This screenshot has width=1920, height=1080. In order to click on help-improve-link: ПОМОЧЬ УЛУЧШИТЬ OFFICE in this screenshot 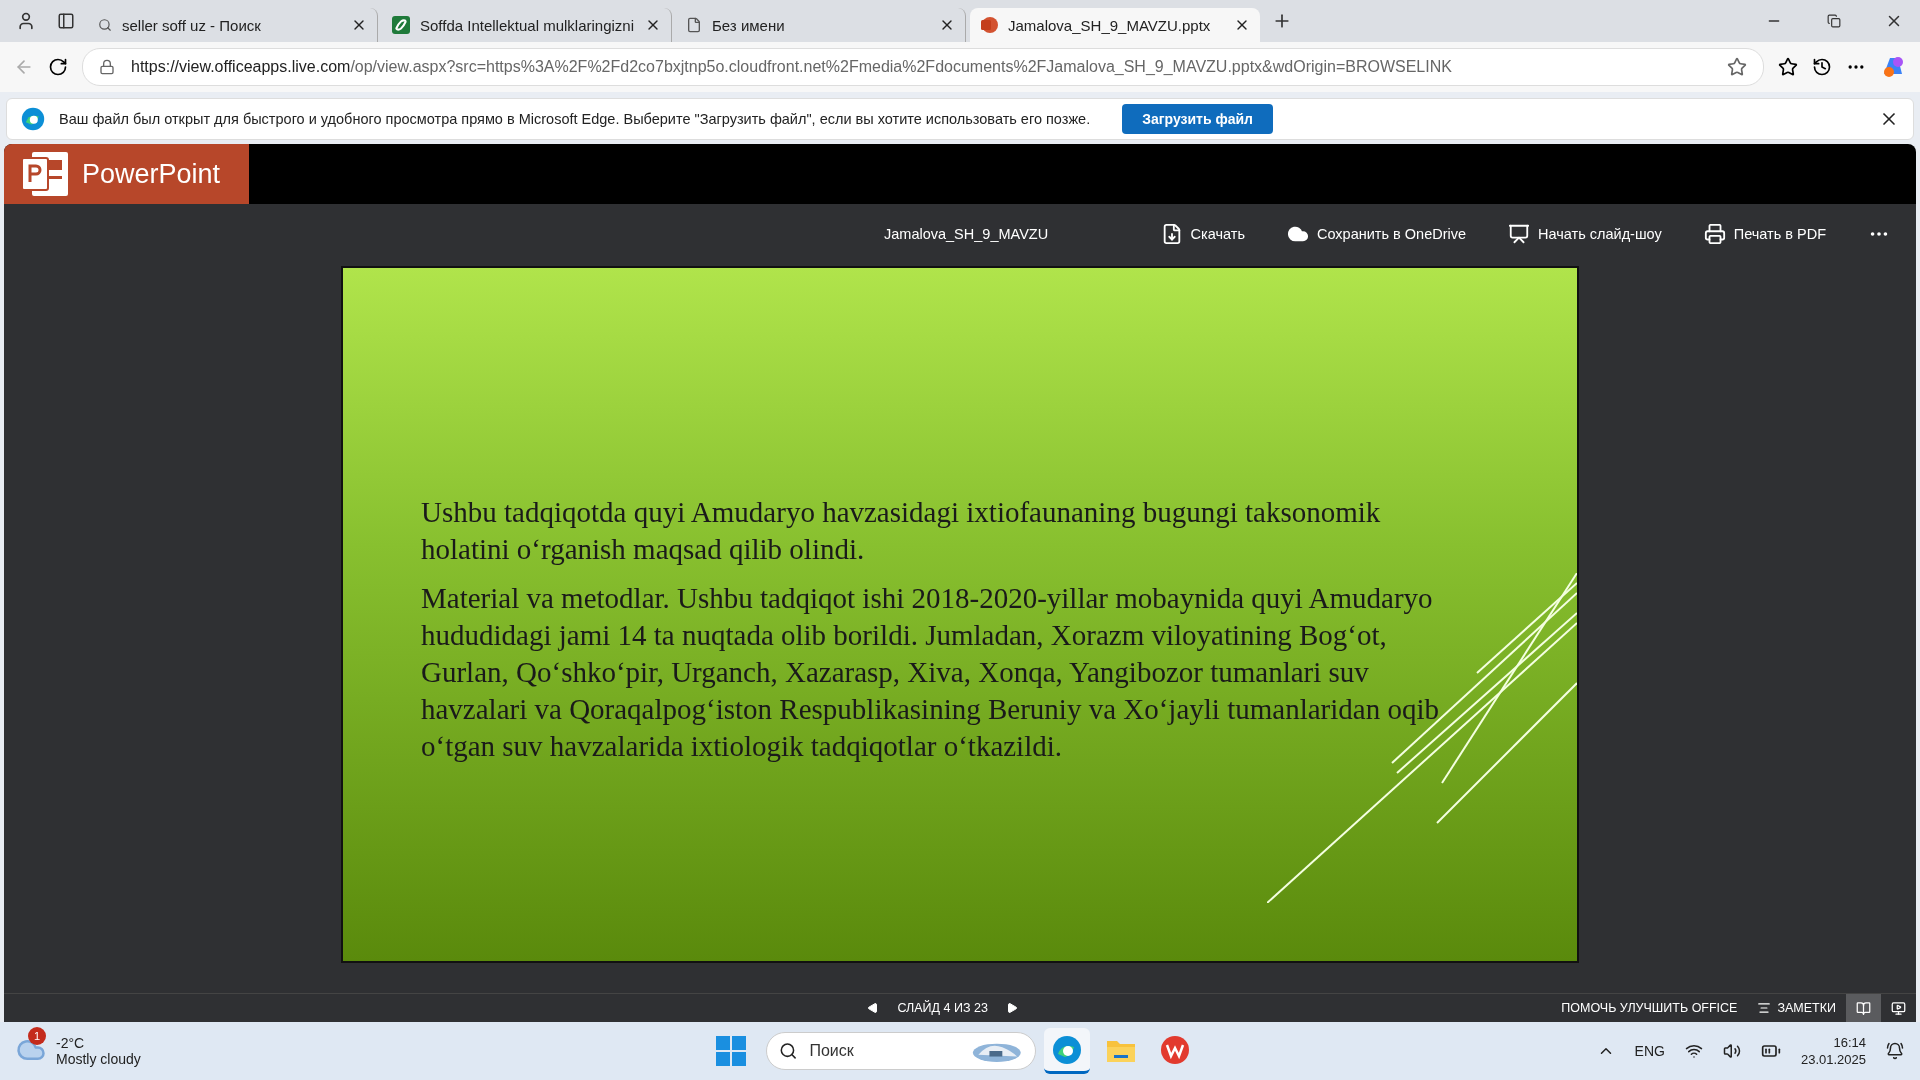, I will do `click(1649, 1008)`.